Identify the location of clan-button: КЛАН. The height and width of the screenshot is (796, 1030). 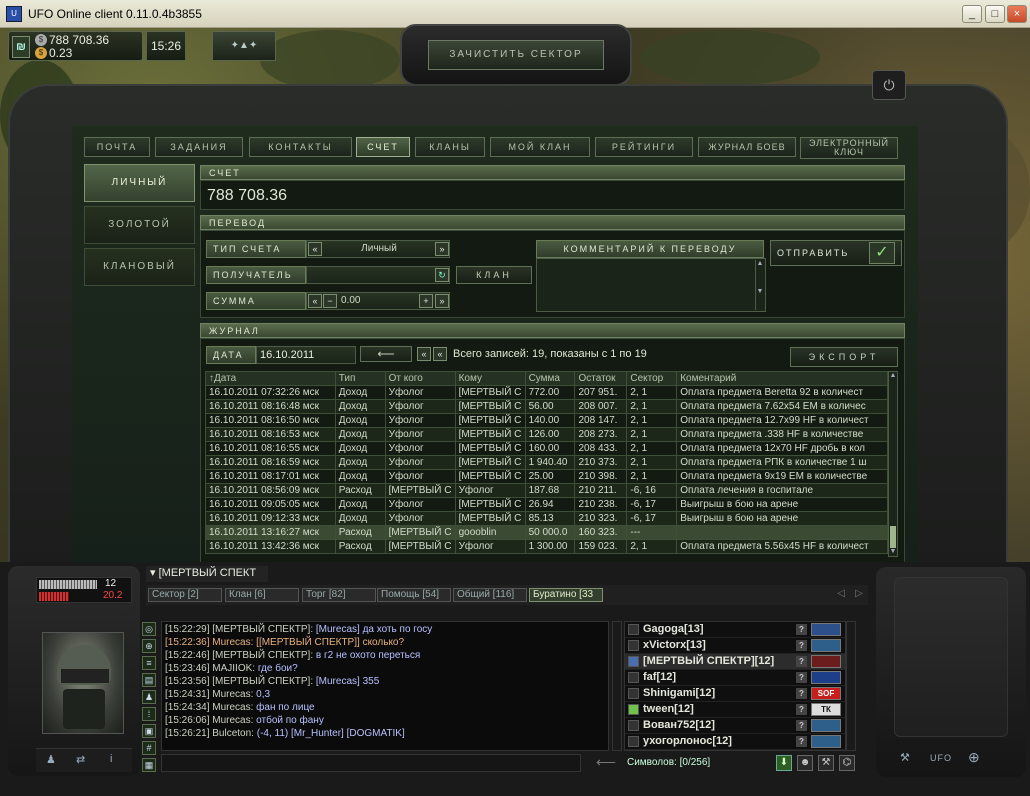
(494, 275).